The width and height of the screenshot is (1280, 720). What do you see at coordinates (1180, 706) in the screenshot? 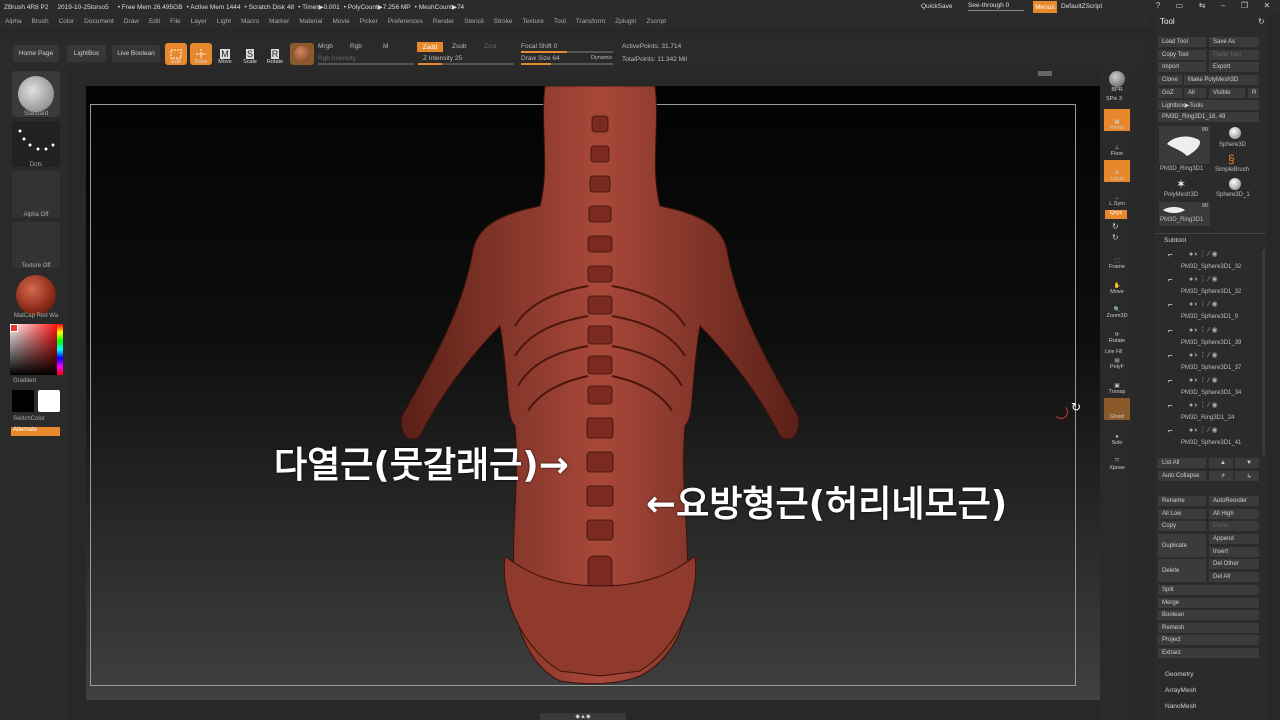
I see `nanomesh-panel: NanoMesh` at bounding box center [1180, 706].